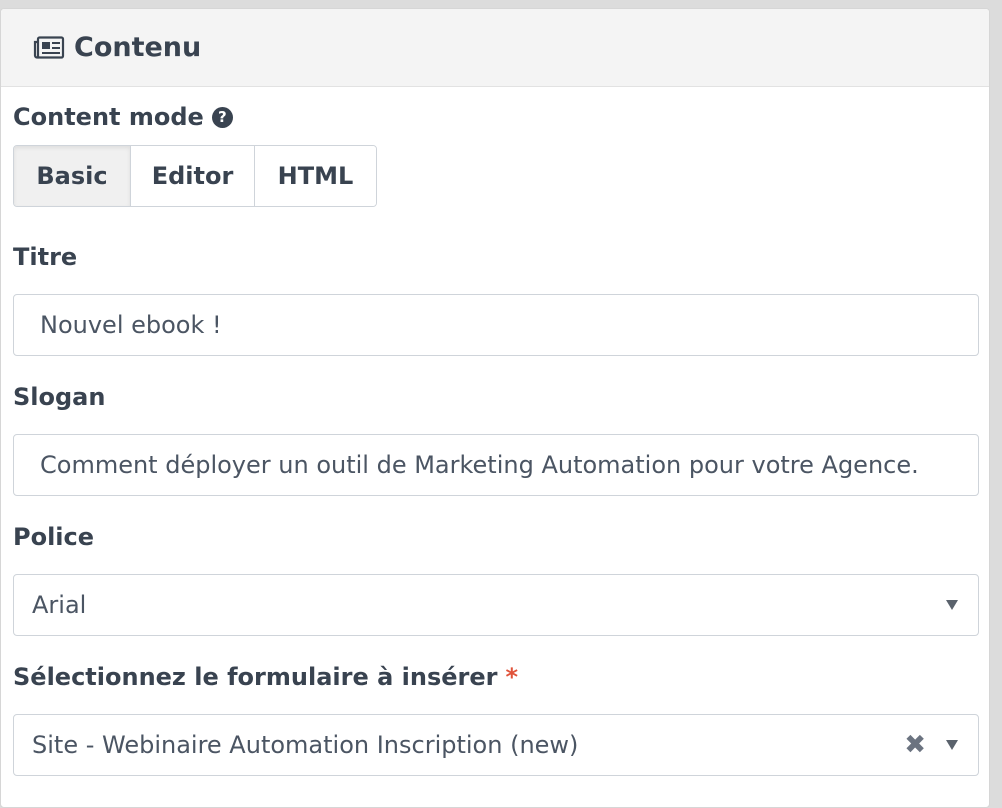  I want to click on police-label: Police, so click(53, 537).